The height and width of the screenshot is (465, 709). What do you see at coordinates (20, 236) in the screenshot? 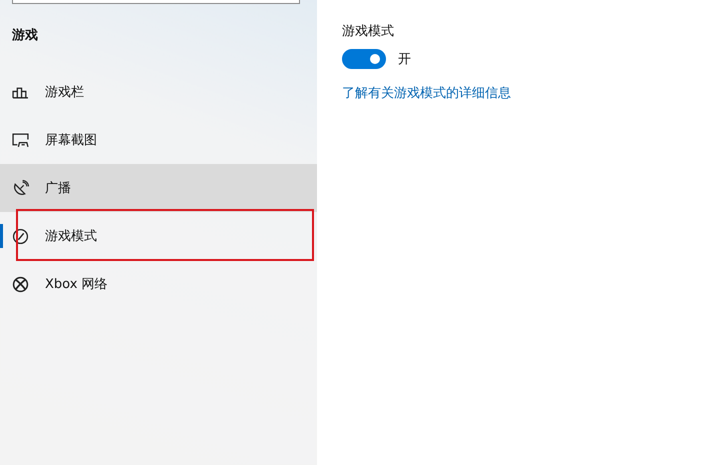
I see `gauge-icon` at bounding box center [20, 236].